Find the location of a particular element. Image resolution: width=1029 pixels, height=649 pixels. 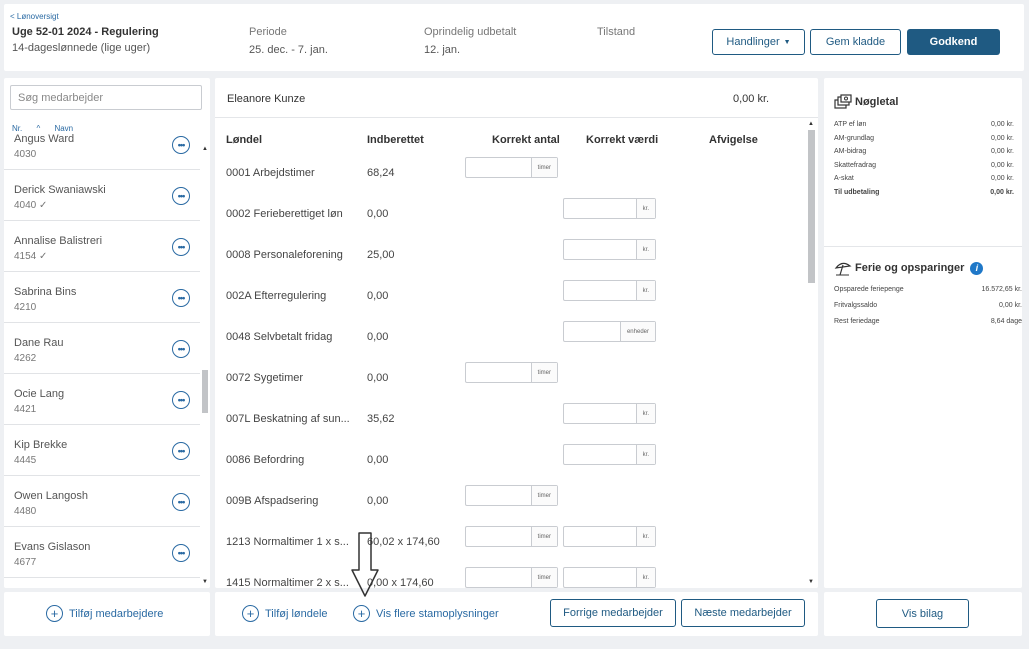

employee-item-number: 4030 is located at coordinates (25, 154).